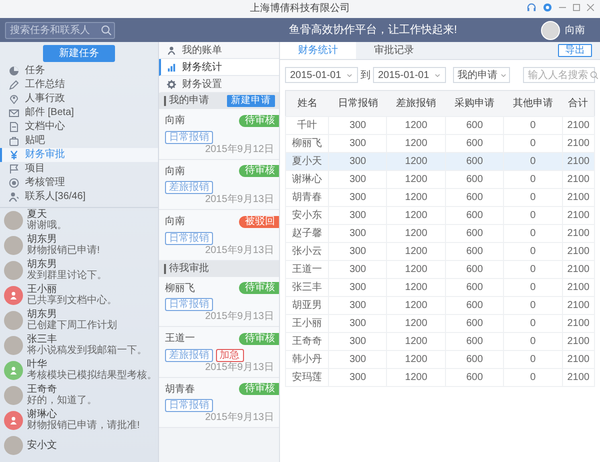  I want to click on status-badge: 被驳回, so click(259, 222).